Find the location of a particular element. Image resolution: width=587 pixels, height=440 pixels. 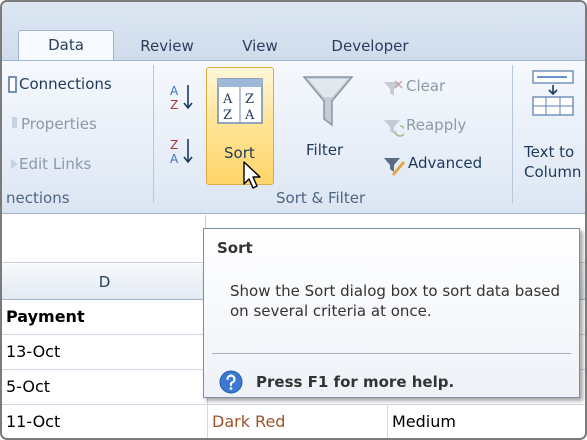

sort-za-bottom-letter: A is located at coordinates (174, 159).